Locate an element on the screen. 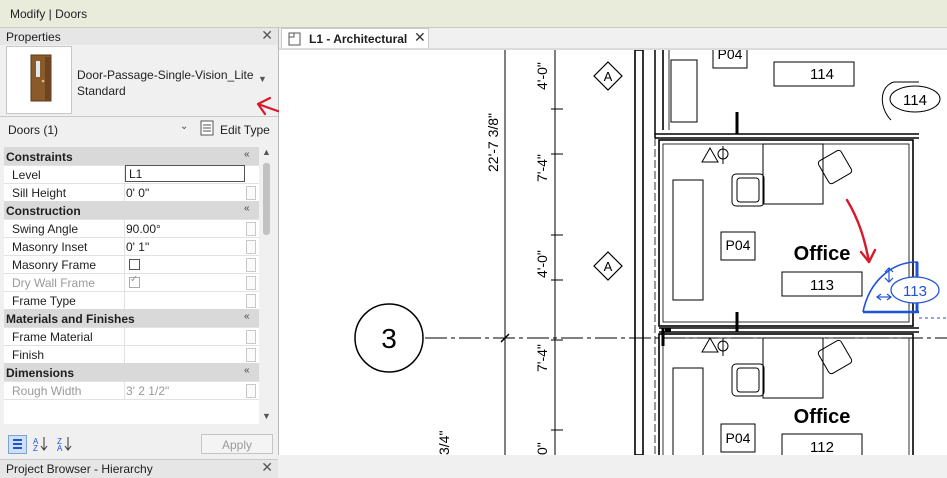 This screenshot has height=478, width=947. group-header: Dimensions « is located at coordinates (131, 372).